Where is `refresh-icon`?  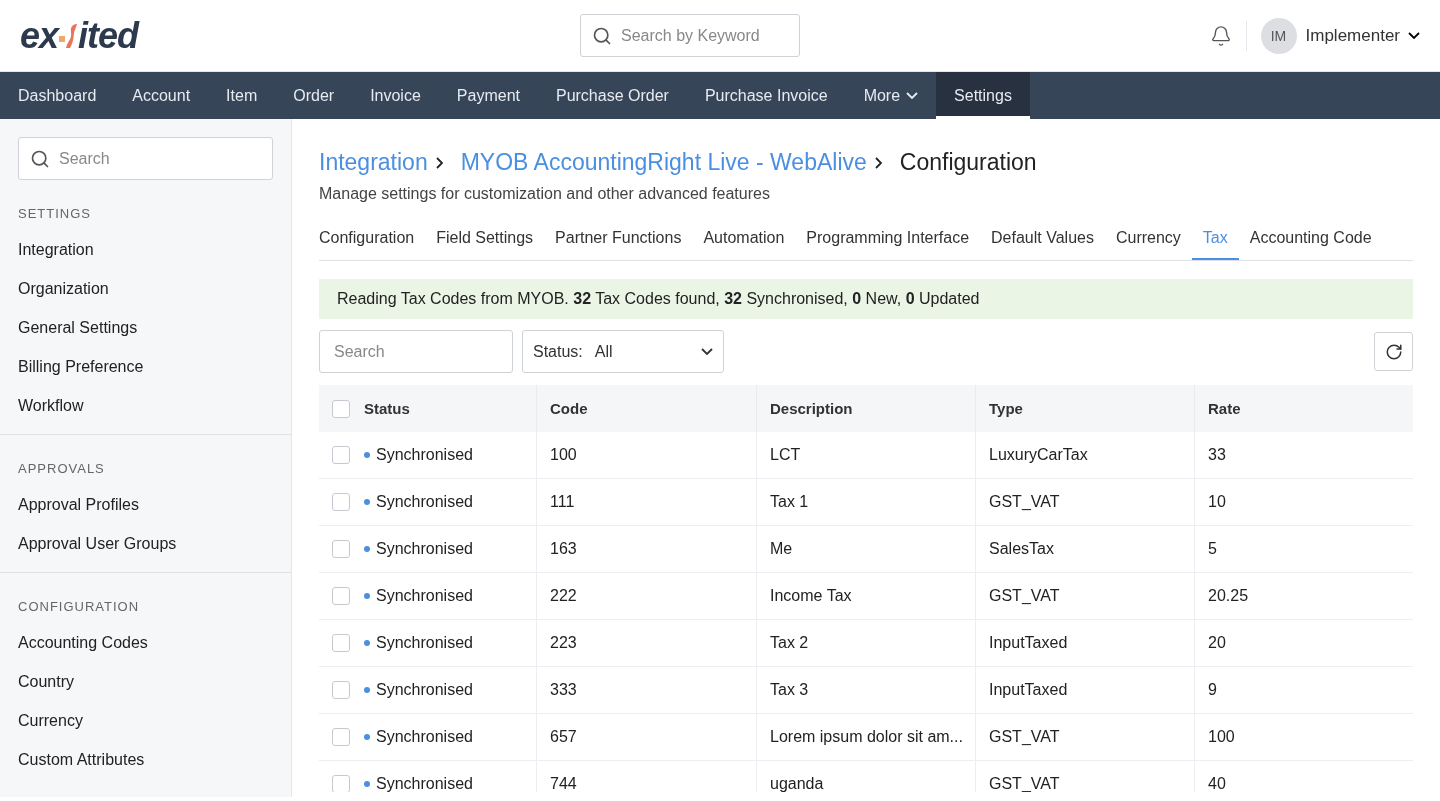 refresh-icon is located at coordinates (1393, 351).